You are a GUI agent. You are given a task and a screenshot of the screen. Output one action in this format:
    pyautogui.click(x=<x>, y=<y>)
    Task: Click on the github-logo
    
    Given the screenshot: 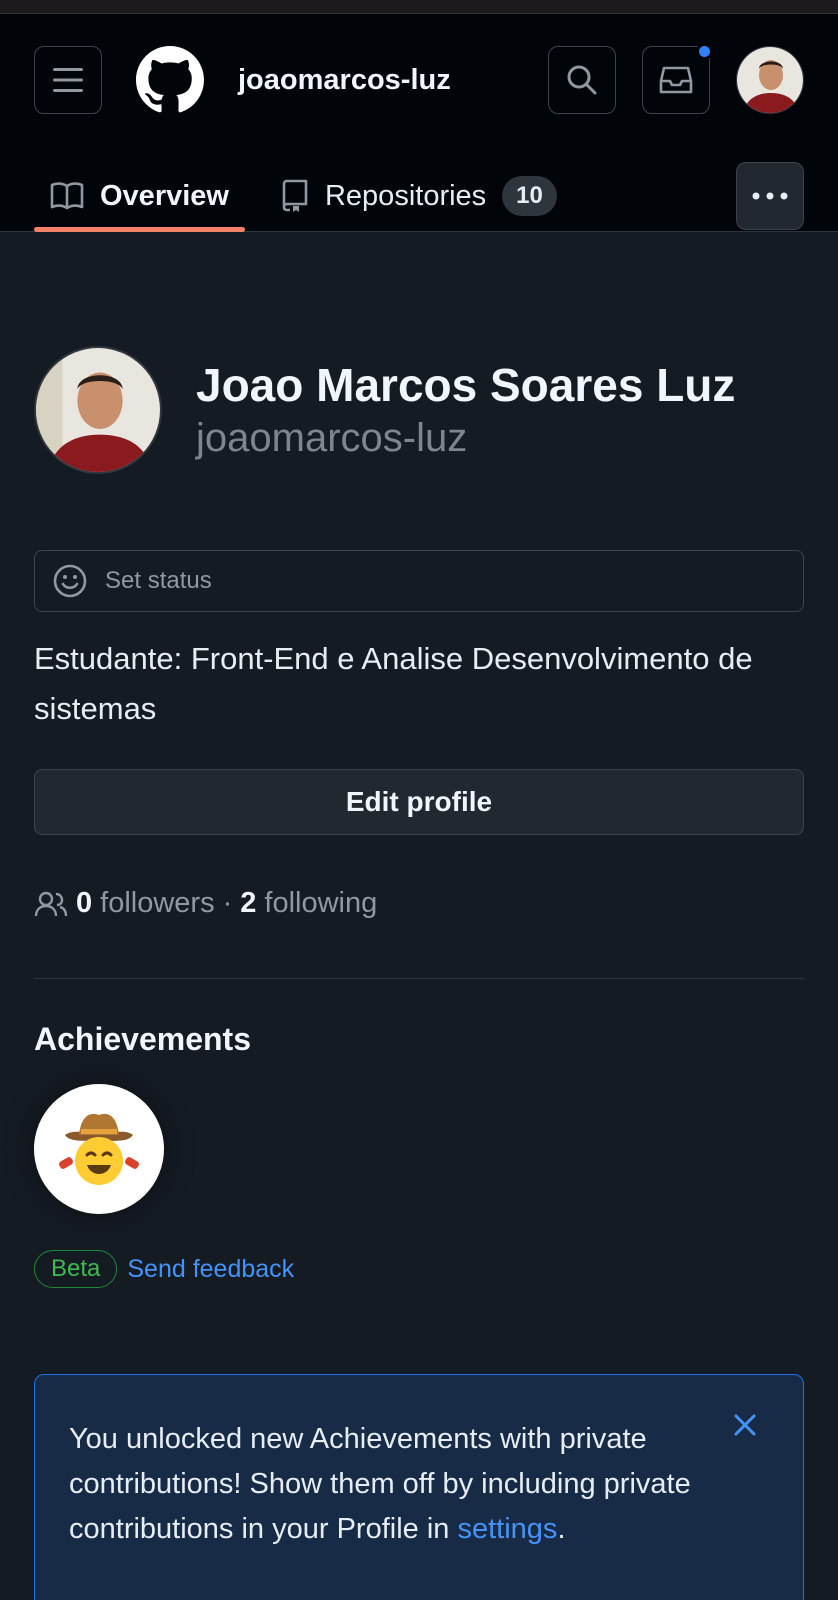 What is the action you would take?
    pyautogui.click(x=170, y=80)
    